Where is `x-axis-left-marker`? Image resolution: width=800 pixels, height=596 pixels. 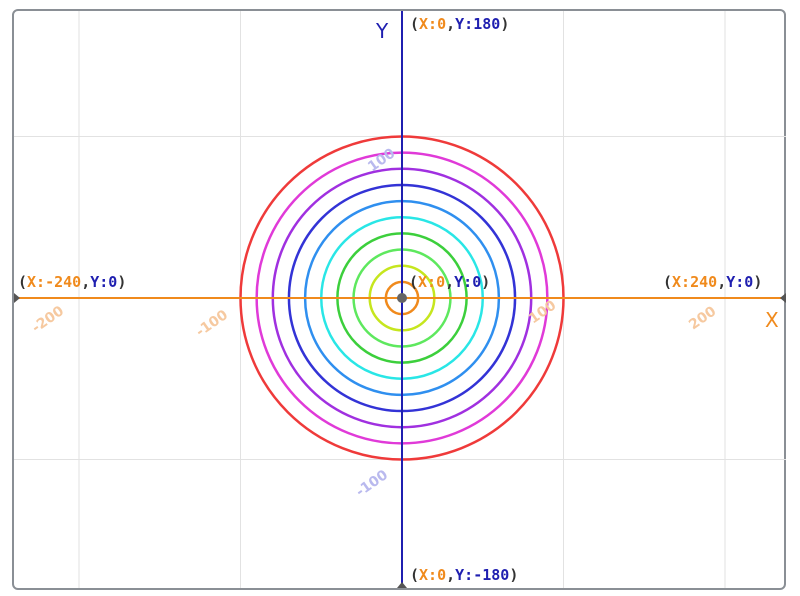
x-axis-left-marker is located at coordinates (17, 298).